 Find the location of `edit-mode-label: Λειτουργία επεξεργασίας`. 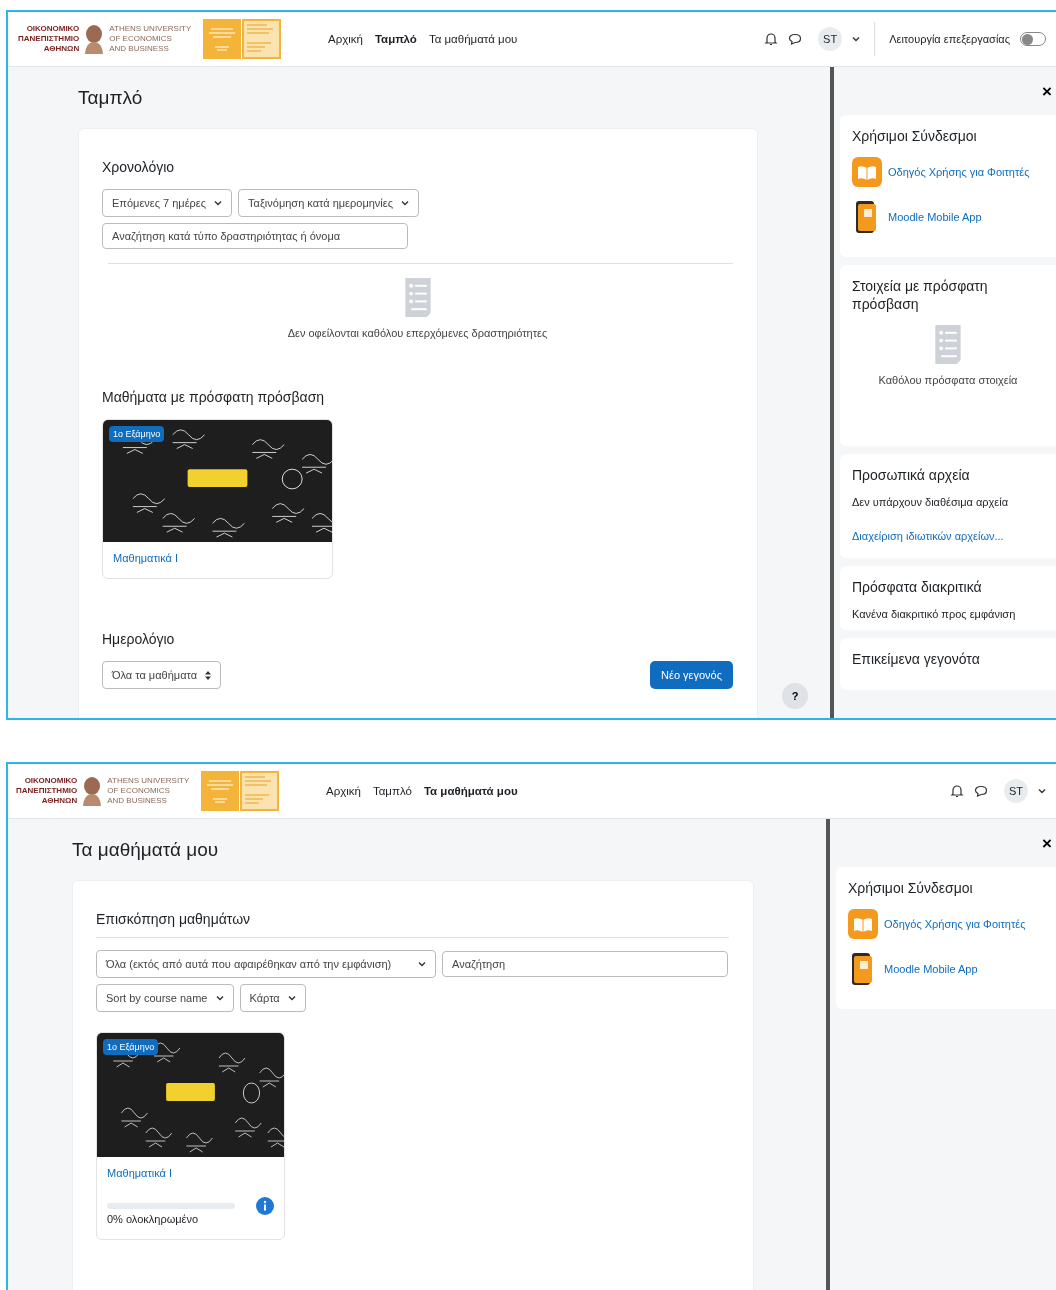

edit-mode-label: Λειτουργία επεξεργασίας is located at coordinates (949, 39).